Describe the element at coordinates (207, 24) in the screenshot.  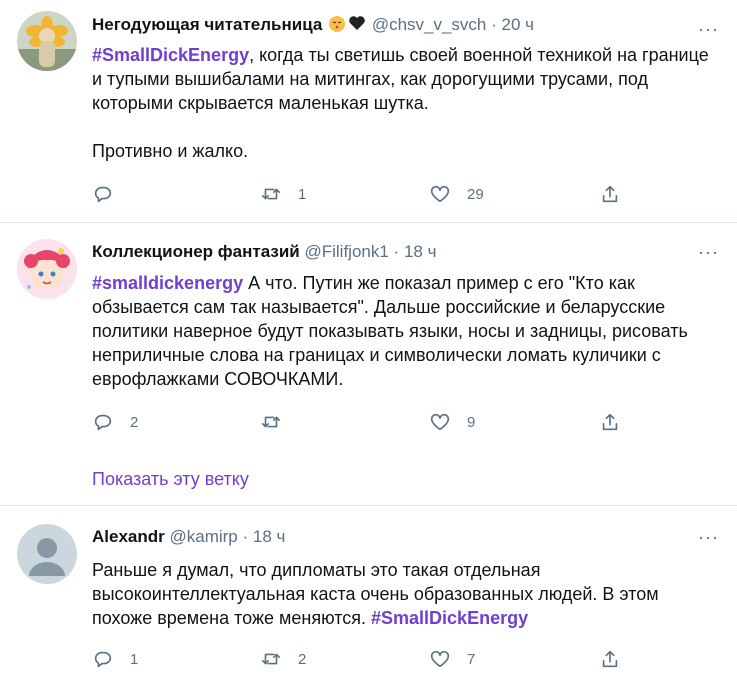
I see `author-name: Негодующая читательница` at that location.